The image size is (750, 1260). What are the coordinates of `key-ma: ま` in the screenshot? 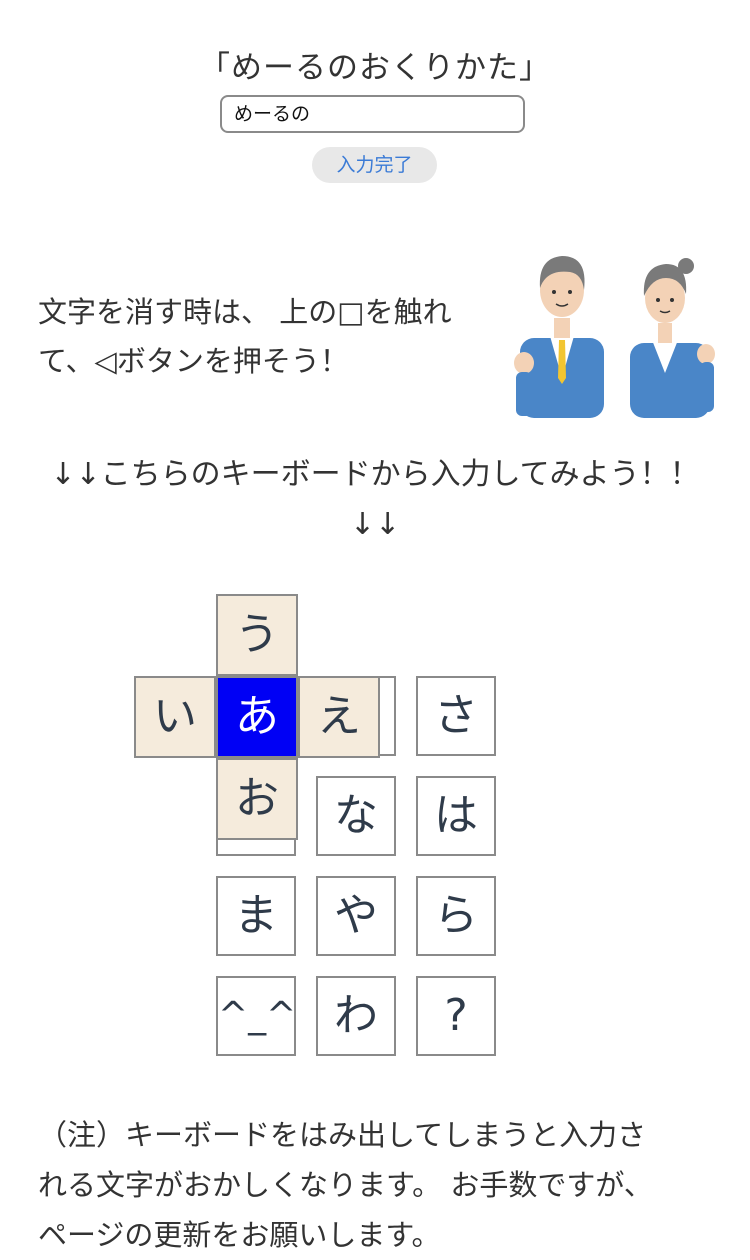 It's located at (256, 916).